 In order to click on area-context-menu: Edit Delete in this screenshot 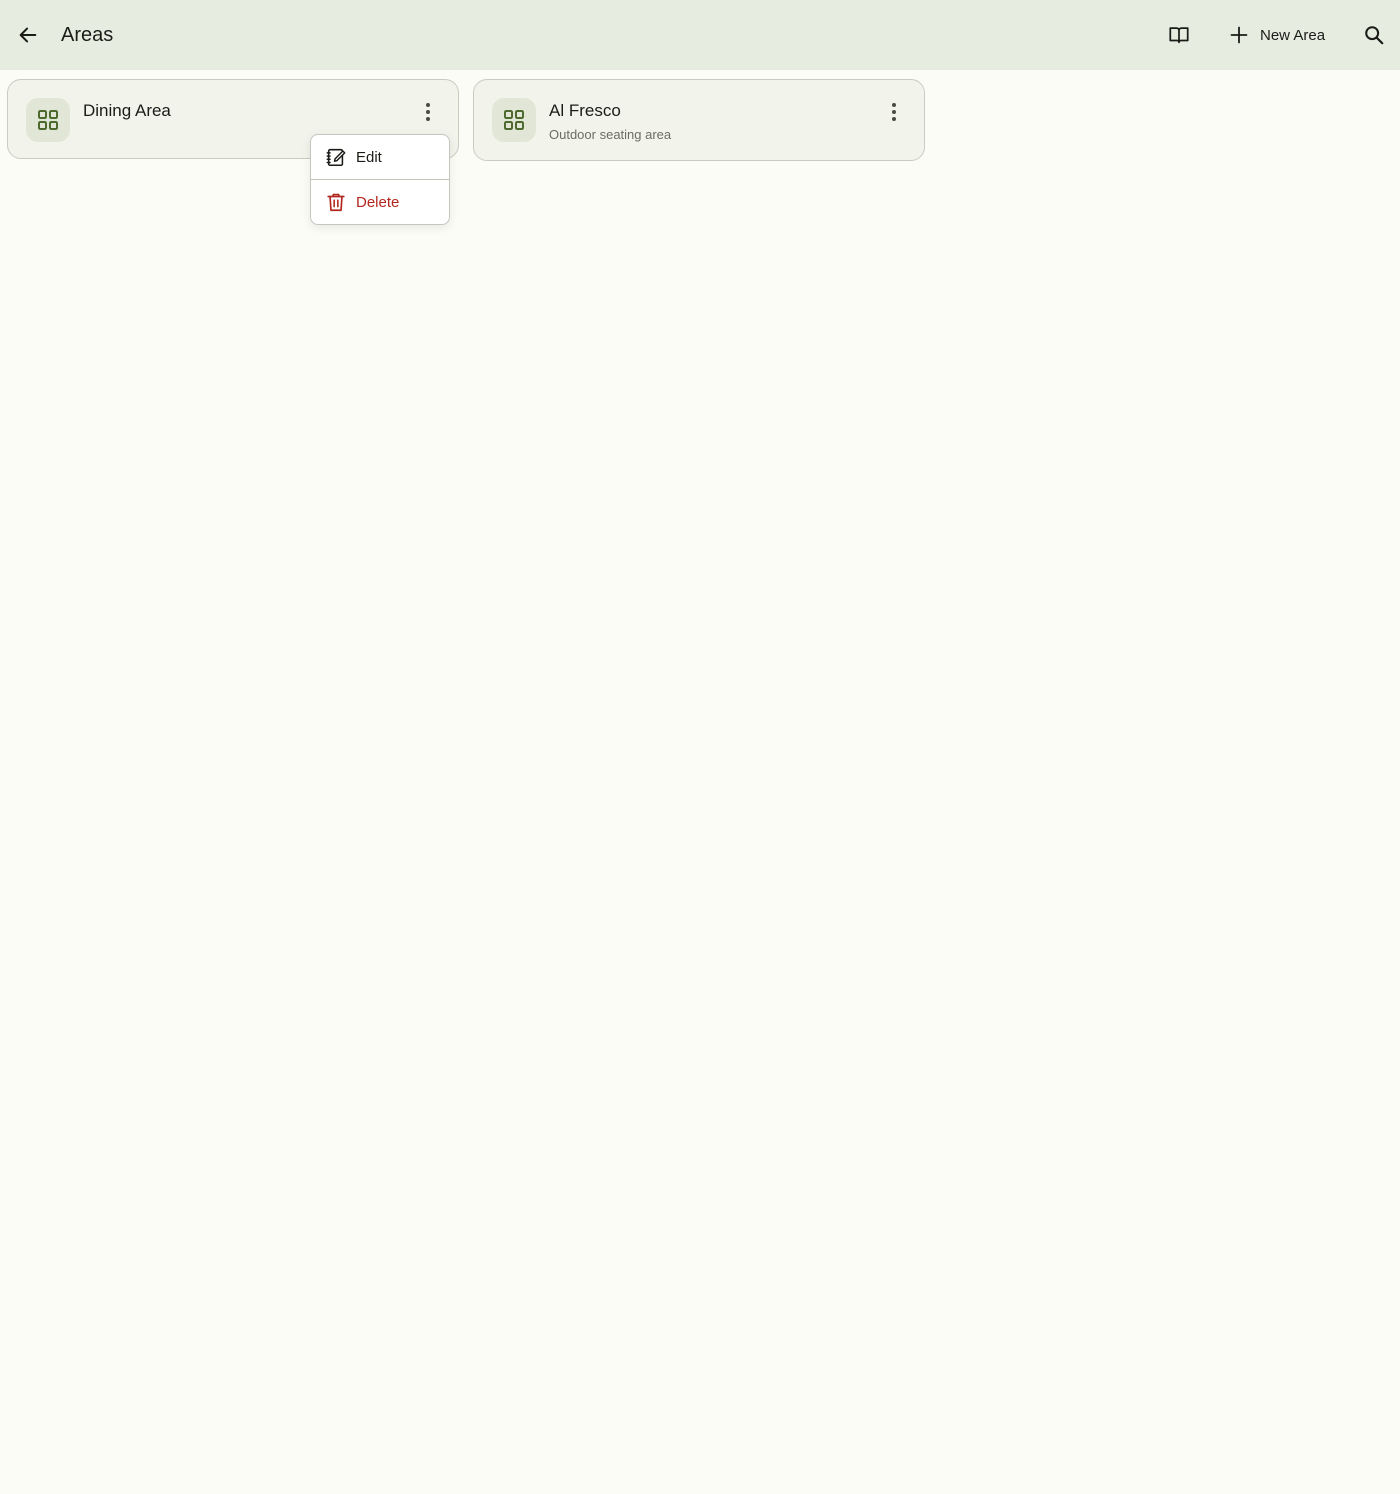, I will do `click(380, 179)`.